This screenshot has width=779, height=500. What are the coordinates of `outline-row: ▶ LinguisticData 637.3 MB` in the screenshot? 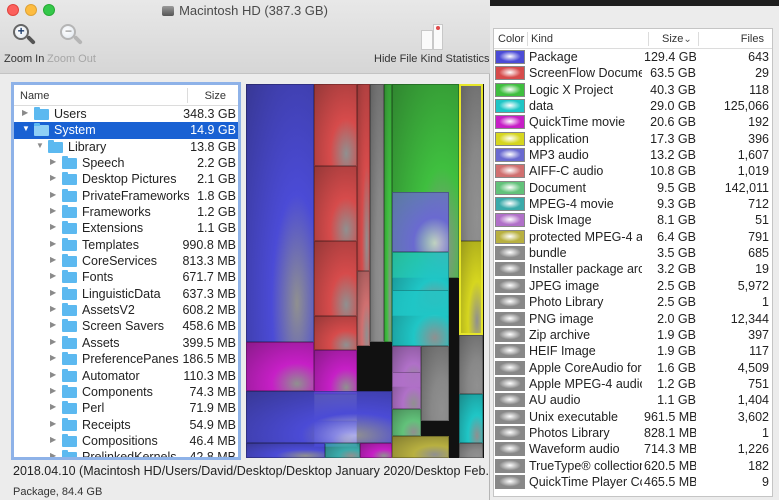 It's located at (126, 294).